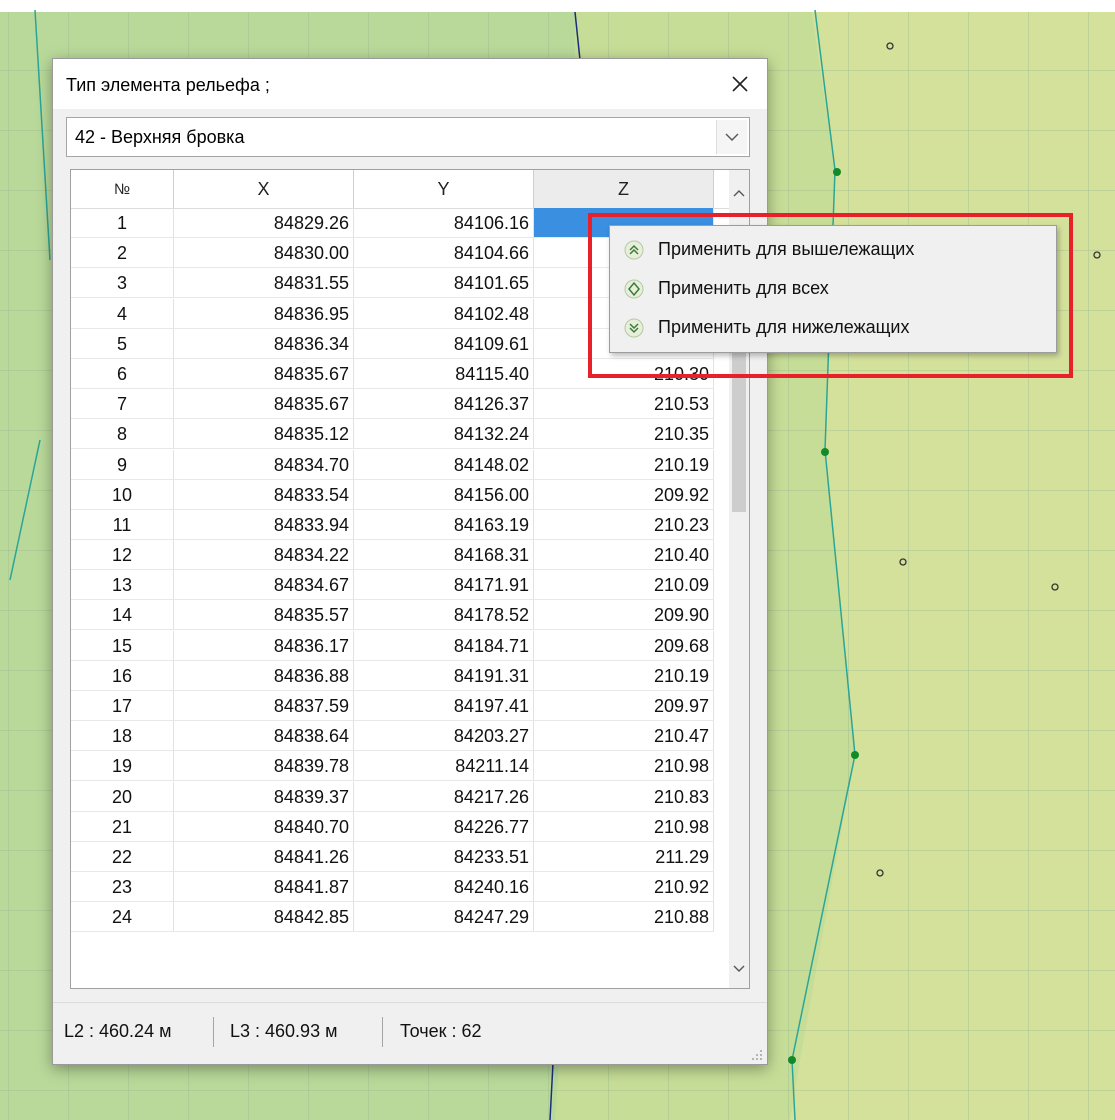 The image size is (1115, 1120). Describe the element at coordinates (739, 969) in the screenshot. I see `scroll-down-button` at that location.